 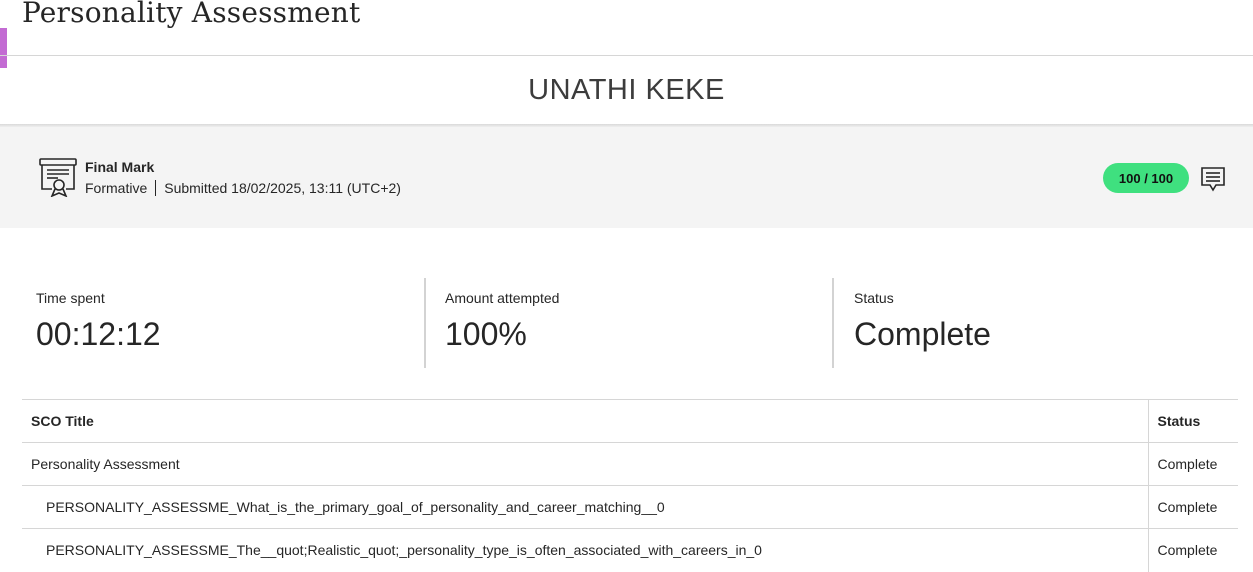 I want to click on feedback-comment-icon, so click(x=1213, y=179).